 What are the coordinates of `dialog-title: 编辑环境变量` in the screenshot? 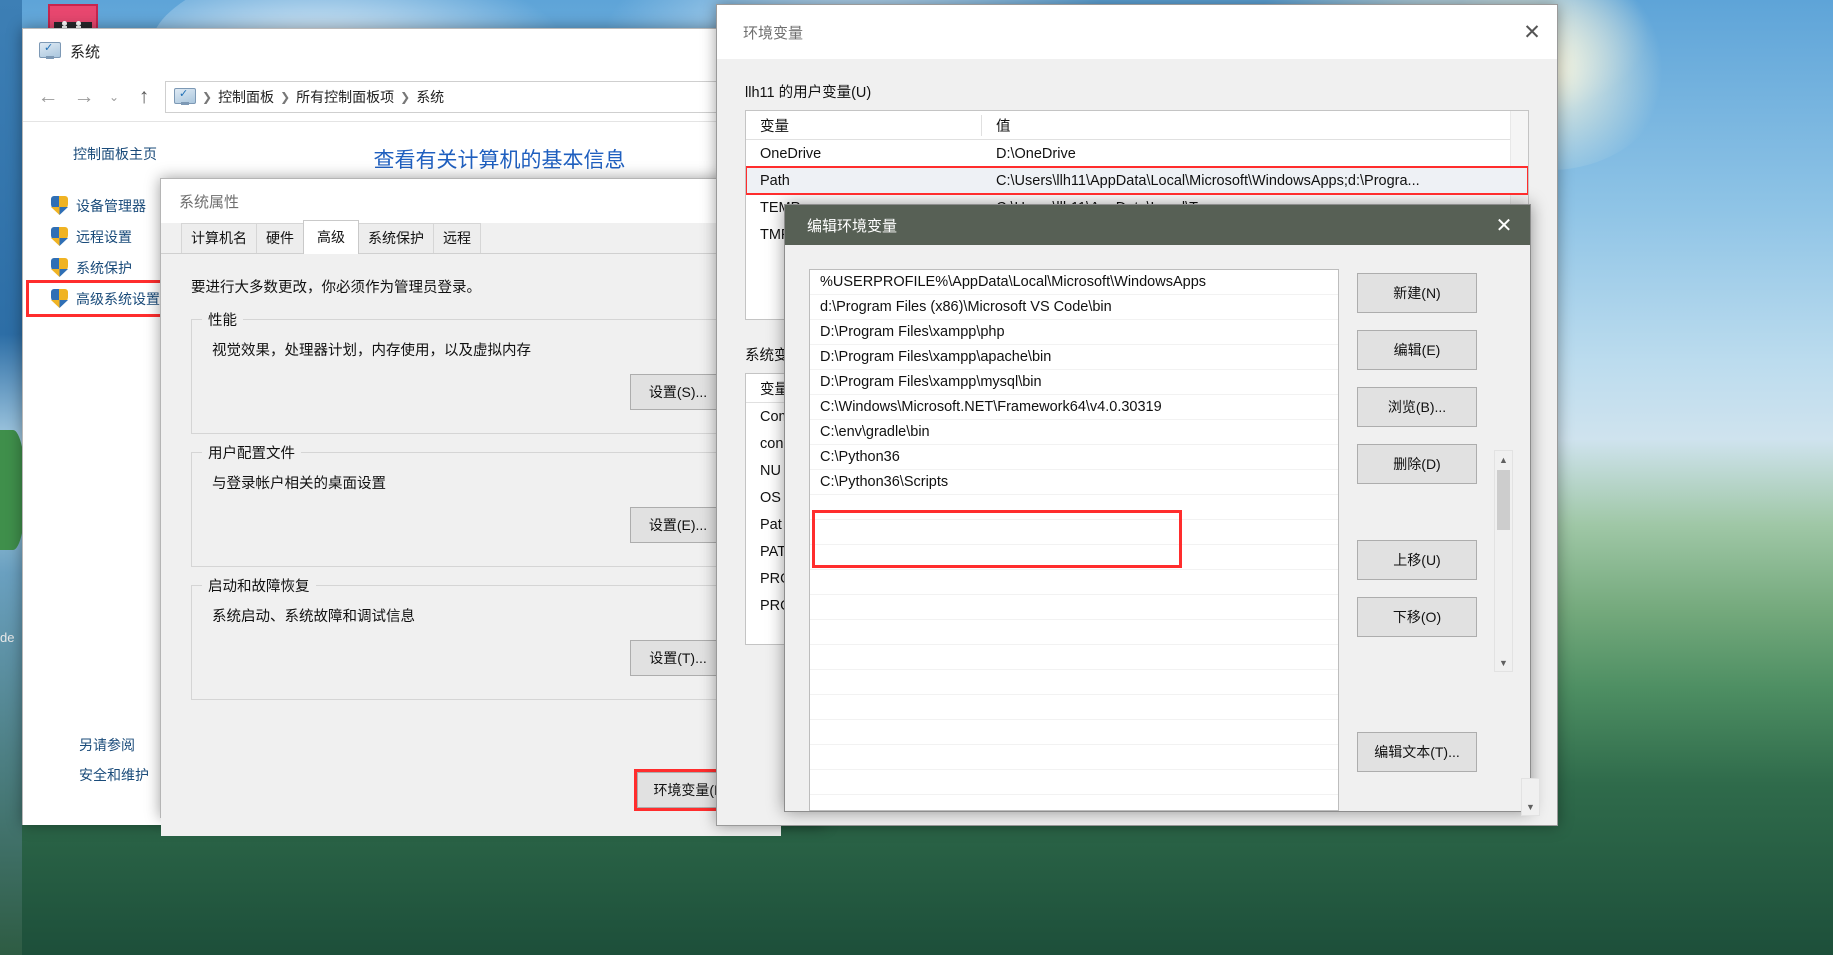 It's located at (852, 226).